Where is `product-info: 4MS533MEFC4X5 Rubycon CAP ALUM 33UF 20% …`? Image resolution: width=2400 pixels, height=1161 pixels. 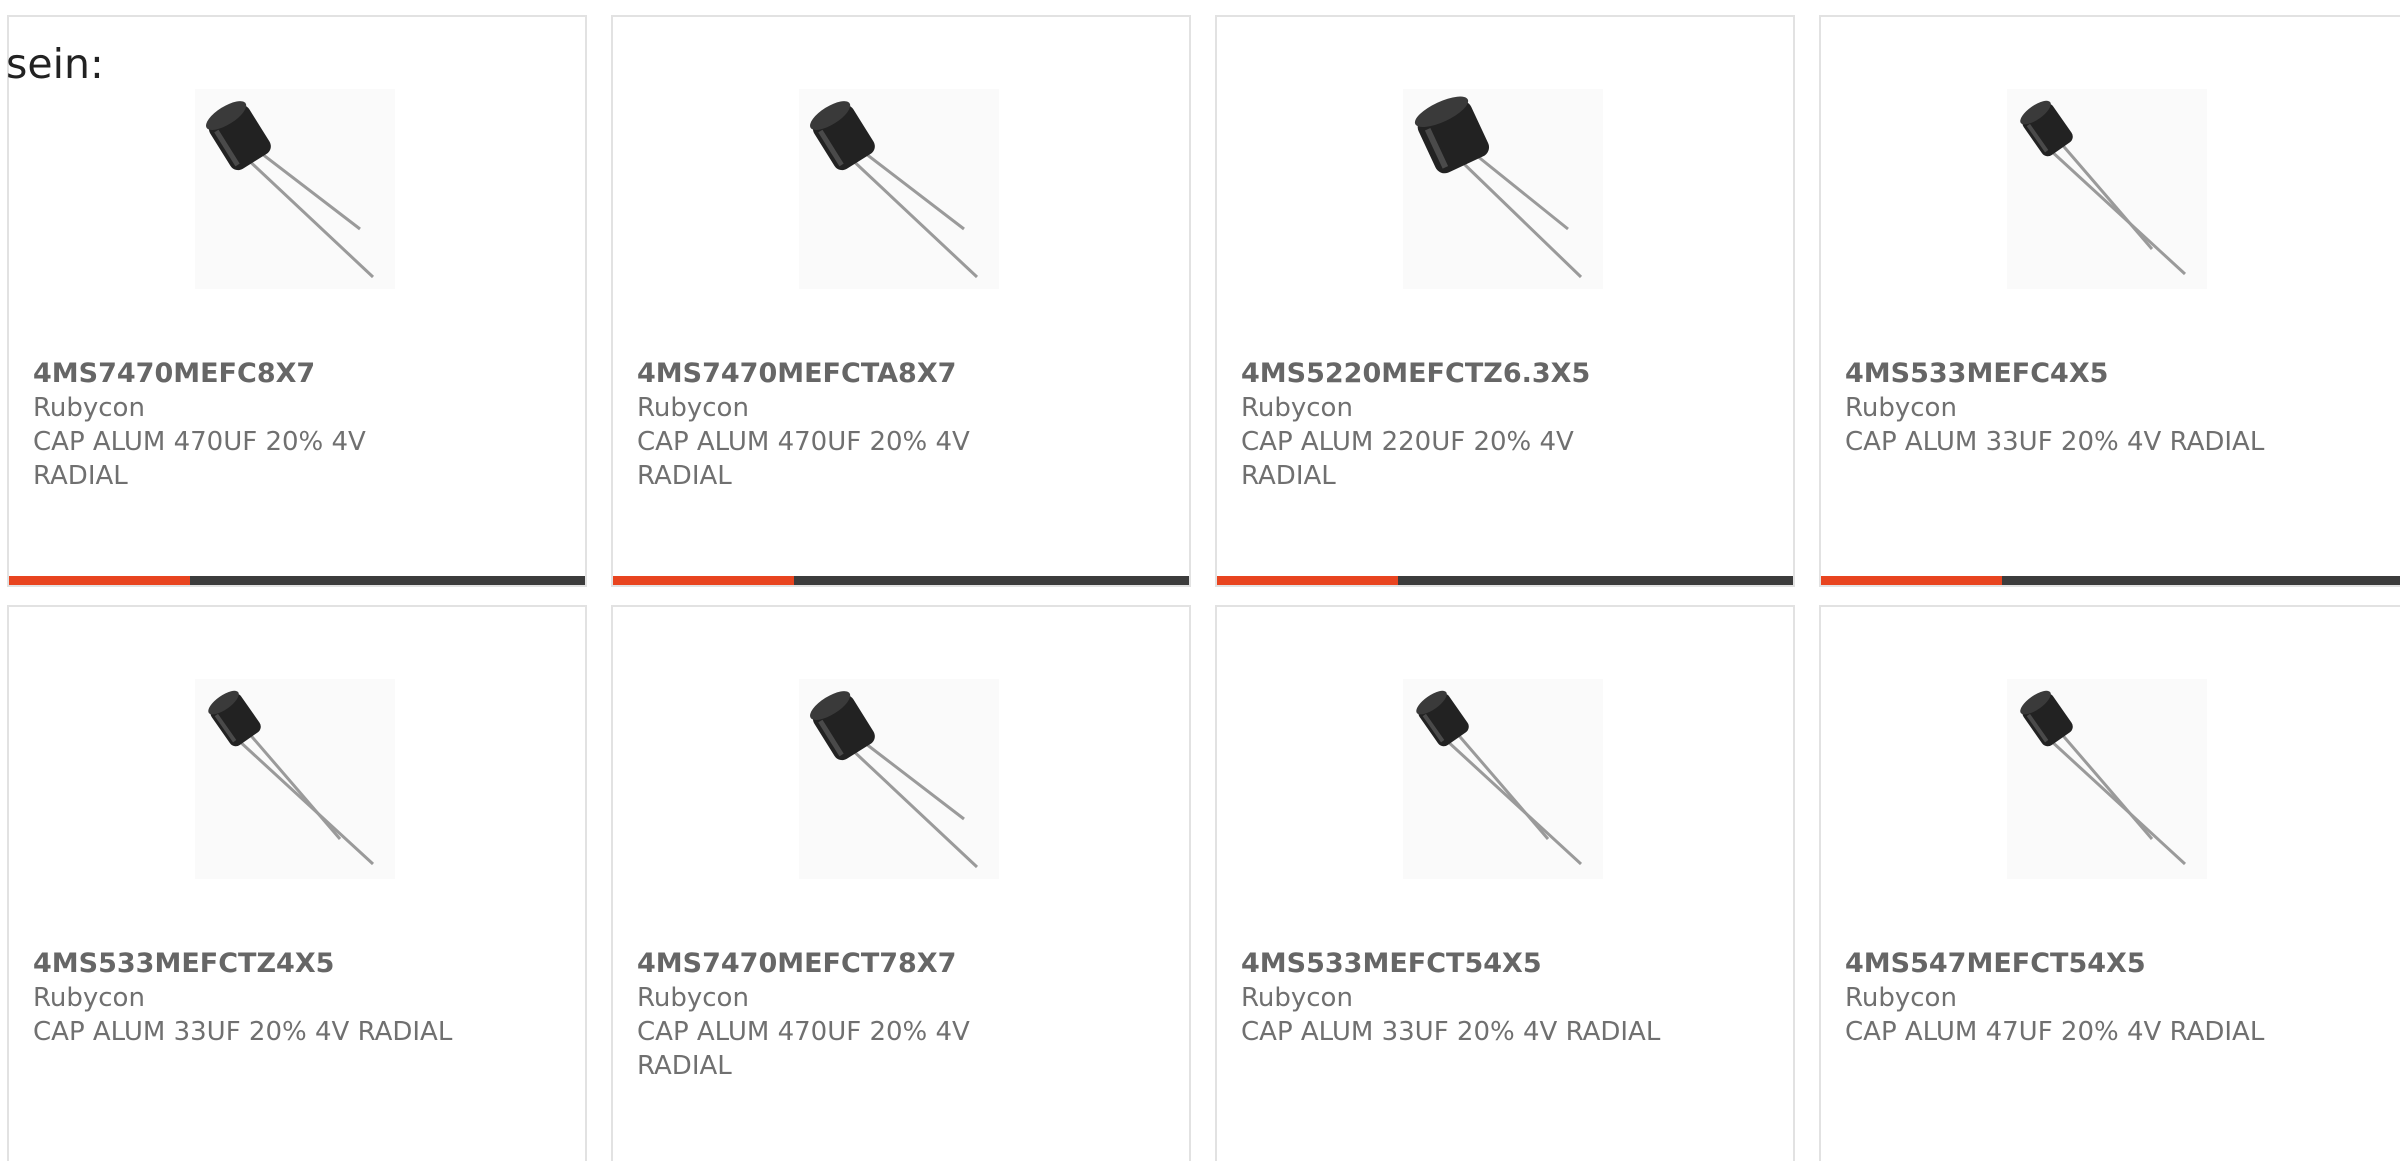
product-info: 4MS533MEFC4X5 Rubycon CAP ALUM 33UF 20% … is located at coordinates (2096, 408).